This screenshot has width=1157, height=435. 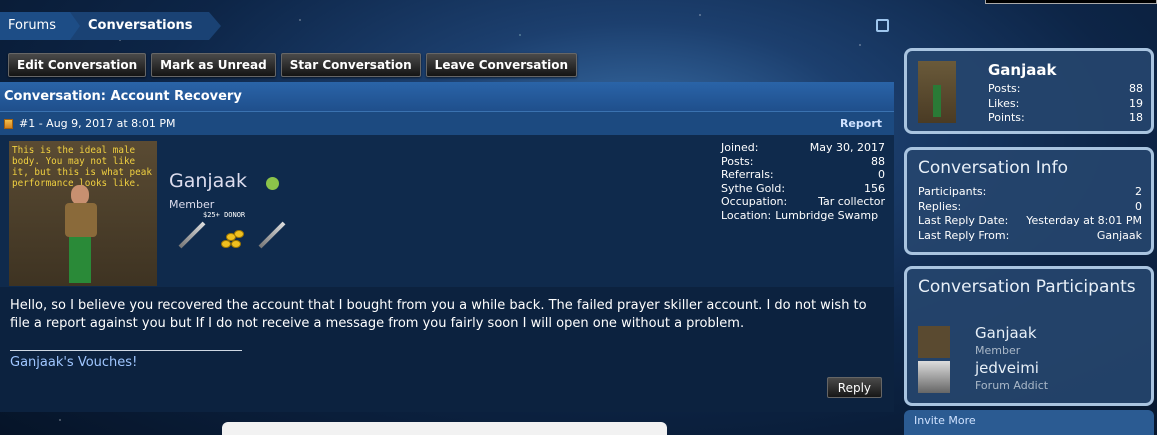 What do you see at coordinates (145, 26) in the screenshot?
I see `breadcrumb-conversations: Conversations` at bounding box center [145, 26].